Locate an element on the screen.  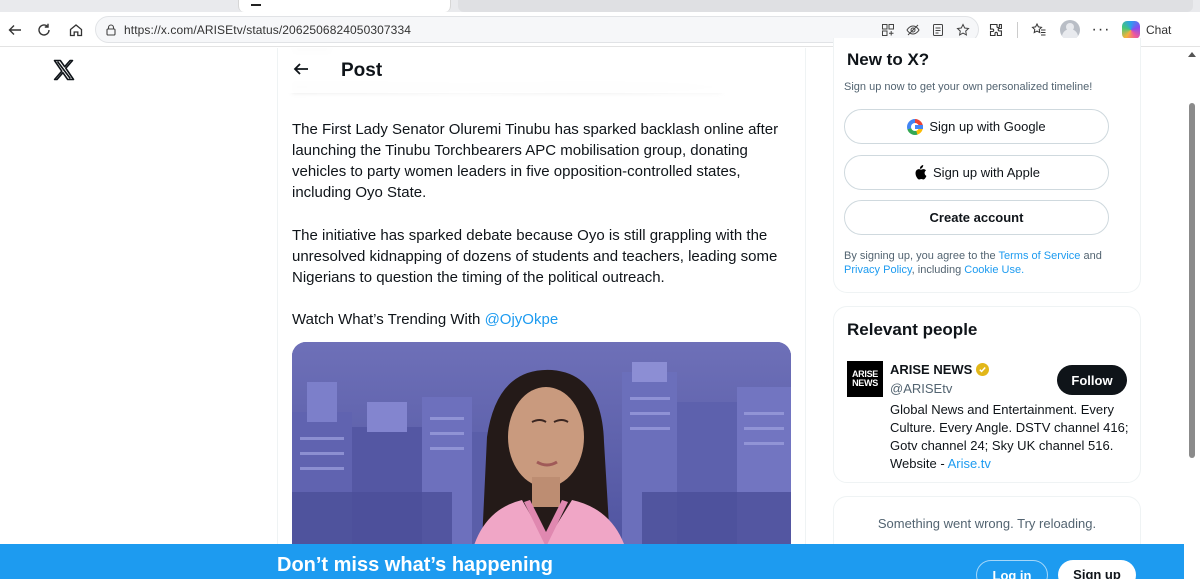
apple-signup-label: Sign up with Apple is located at coordinates (986, 172).